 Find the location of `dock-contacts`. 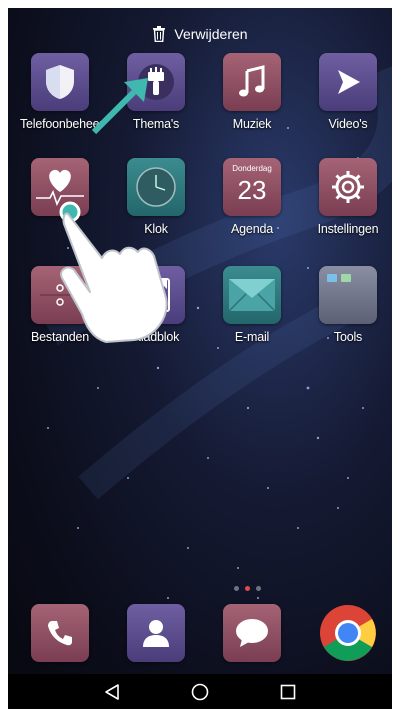

dock-contacts is located at coordinates (156, 633).